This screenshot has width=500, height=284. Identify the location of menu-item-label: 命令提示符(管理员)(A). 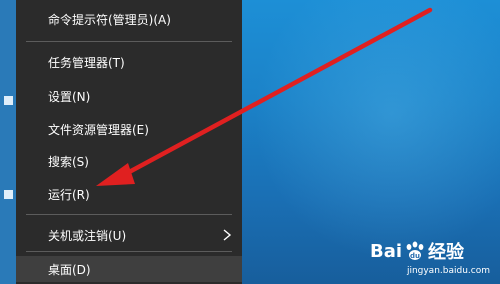
(109, 19).